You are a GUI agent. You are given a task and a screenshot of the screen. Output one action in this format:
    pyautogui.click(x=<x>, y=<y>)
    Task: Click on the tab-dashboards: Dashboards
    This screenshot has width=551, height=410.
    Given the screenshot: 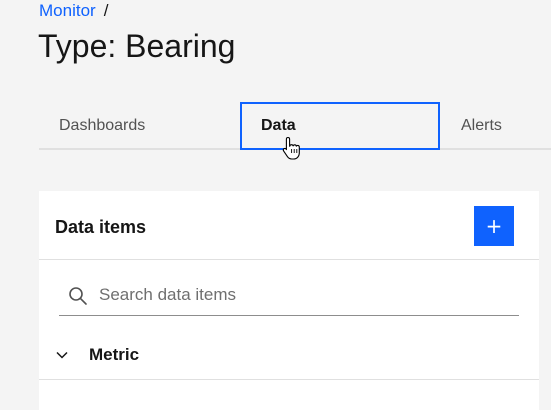 What is the action you would take?
    pyautogui.click(x=102, y=126)
    